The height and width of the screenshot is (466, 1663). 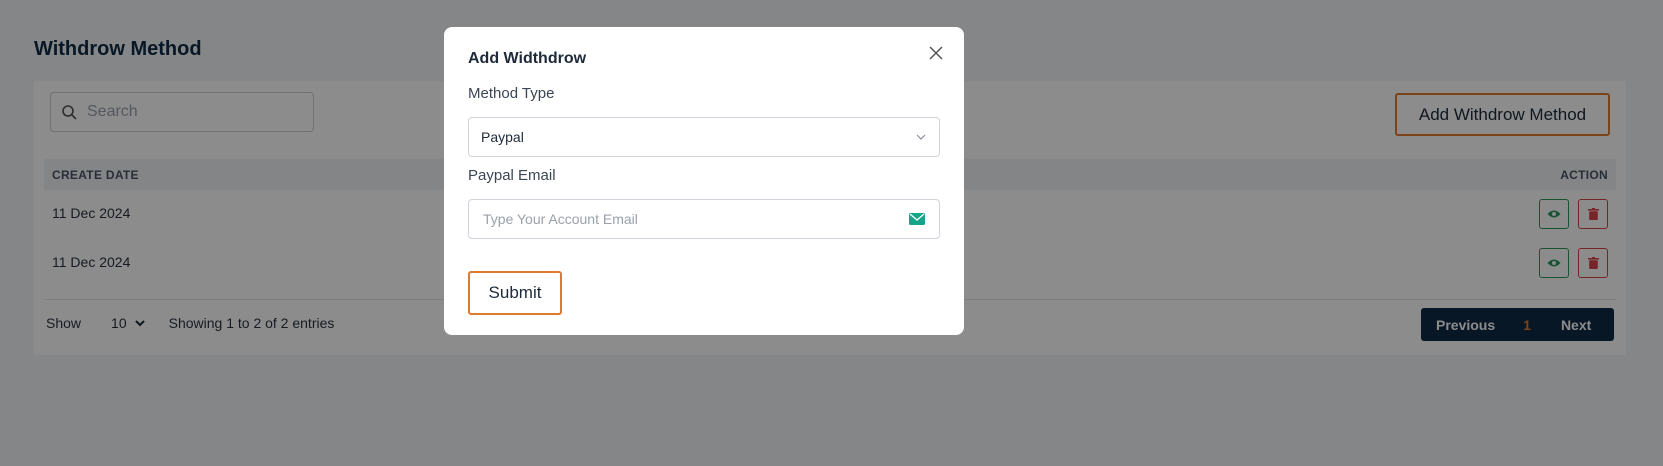 I want to click on paypal-email-field, so click(x=704, y=219).